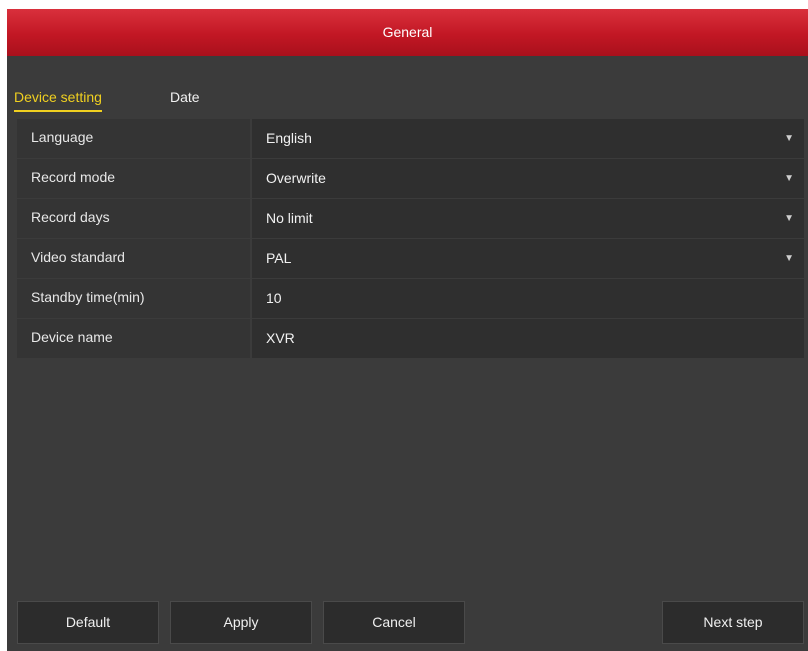  What do you see at coordinates (528, 178) in the screenshot?
I see `record-mode-select: Overwrite ▼` at bounding box center [528, 178].